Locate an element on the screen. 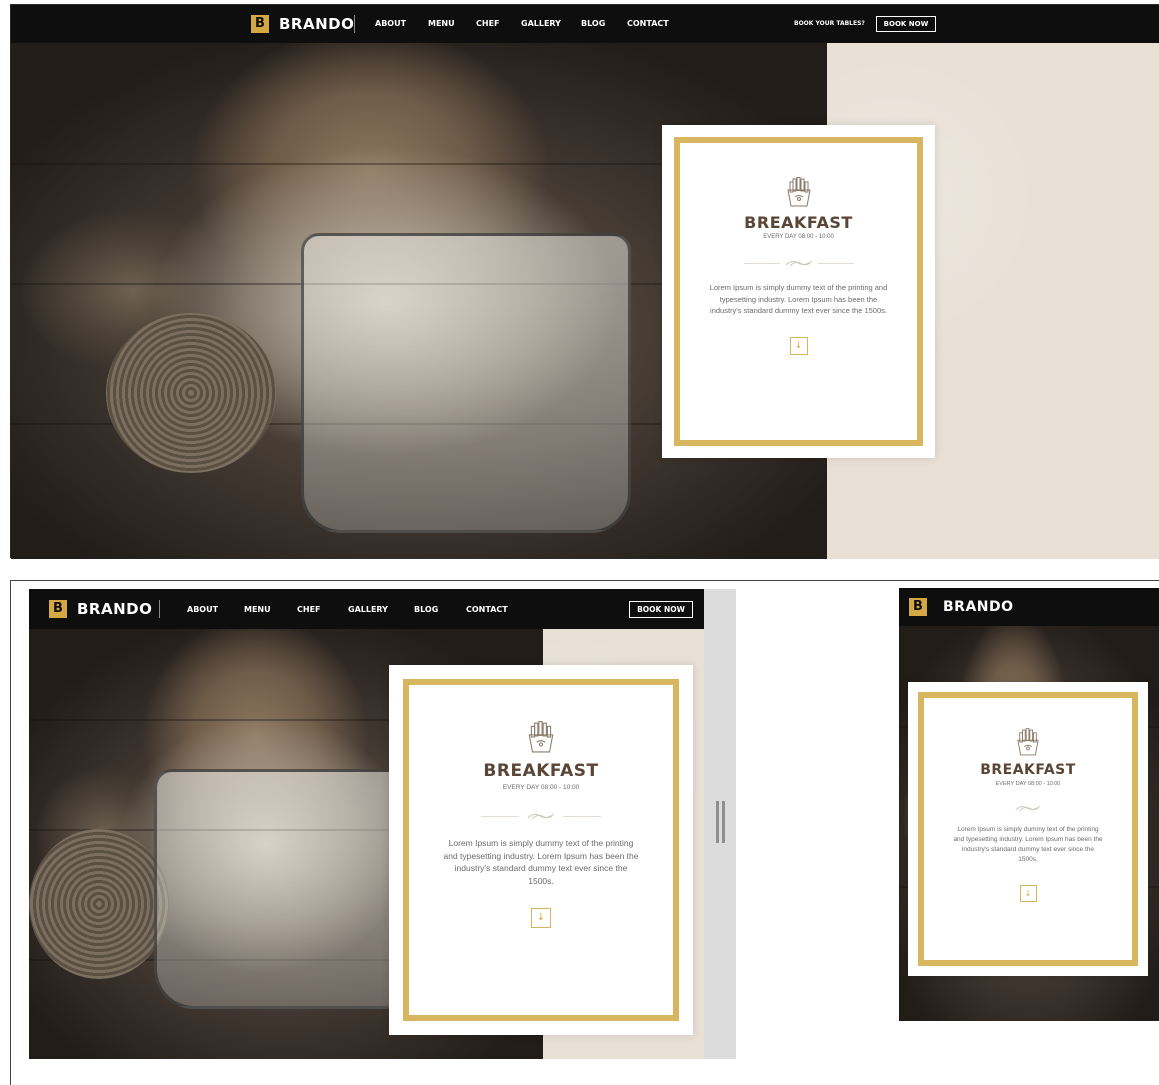  arrow-down-button: ↓ is located at coordinates (798, 345).